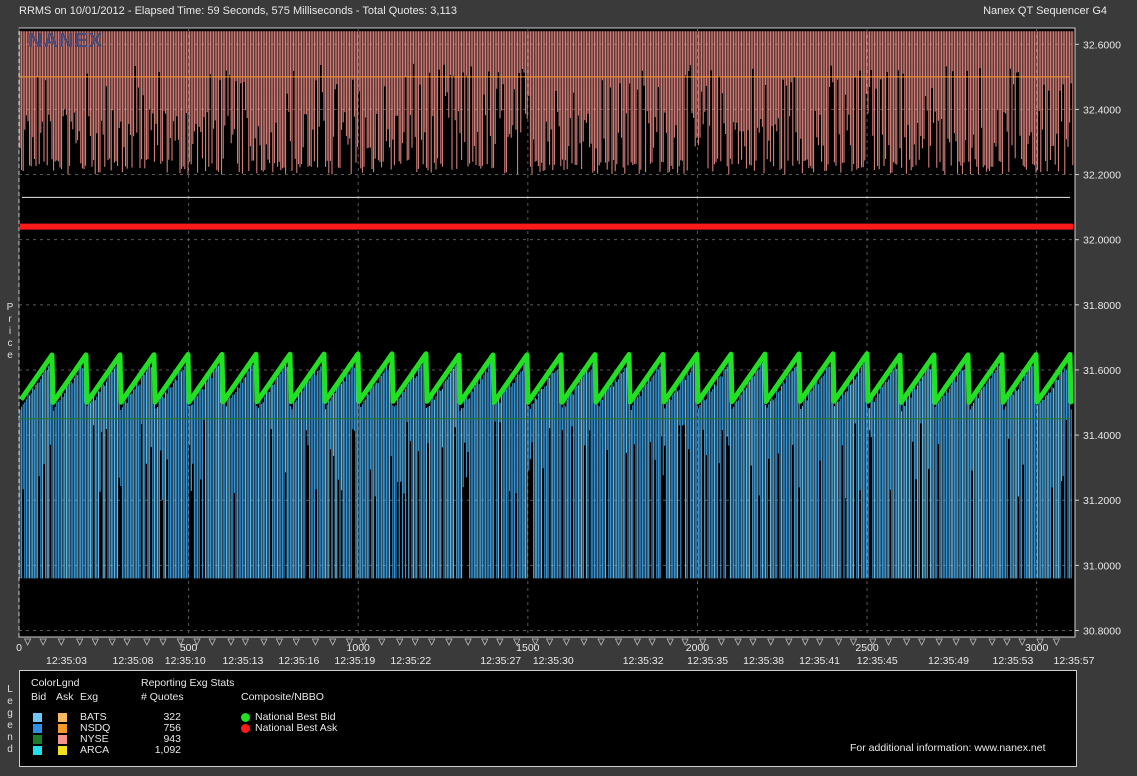 The image size is (1137, 776). What do you see at coordinates (1102, 45) in the screenshot?
I see `y-tick-label: 32.6000` at bounding box center [1102, 45].